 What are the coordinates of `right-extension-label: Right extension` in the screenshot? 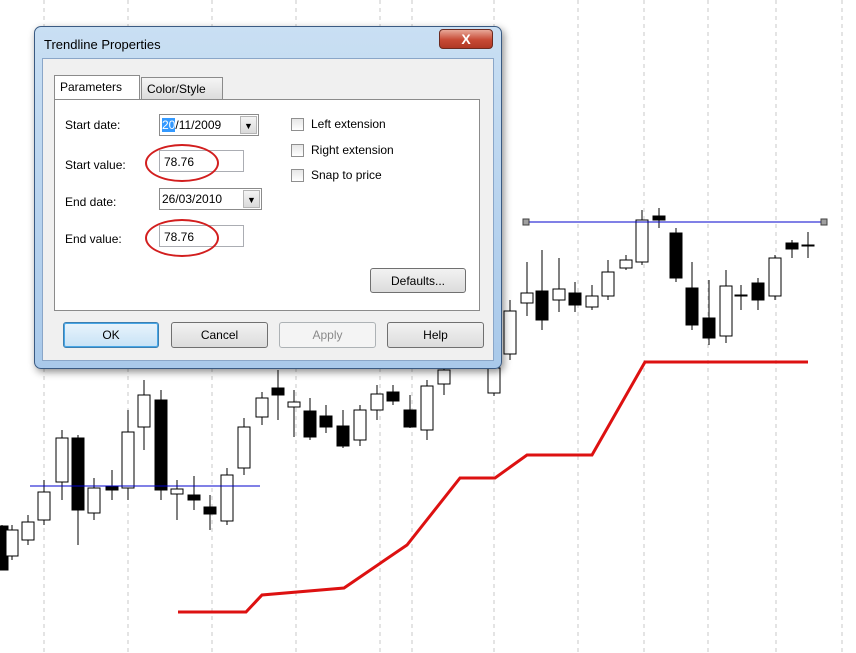 It's located at (352, 150).